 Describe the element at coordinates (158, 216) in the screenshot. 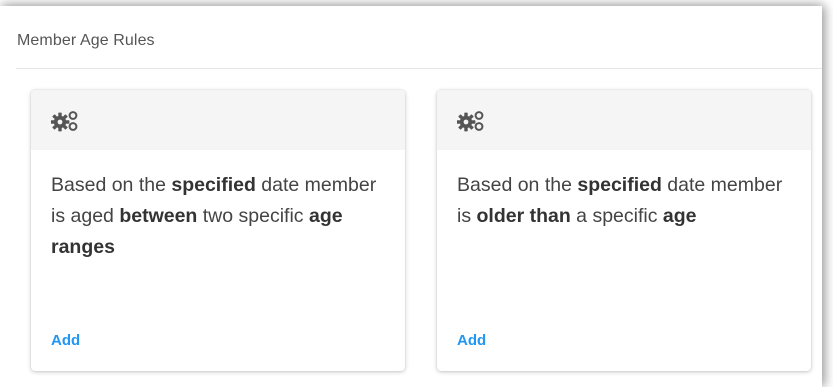

I see `rule-text-emphasis: between` at that location.